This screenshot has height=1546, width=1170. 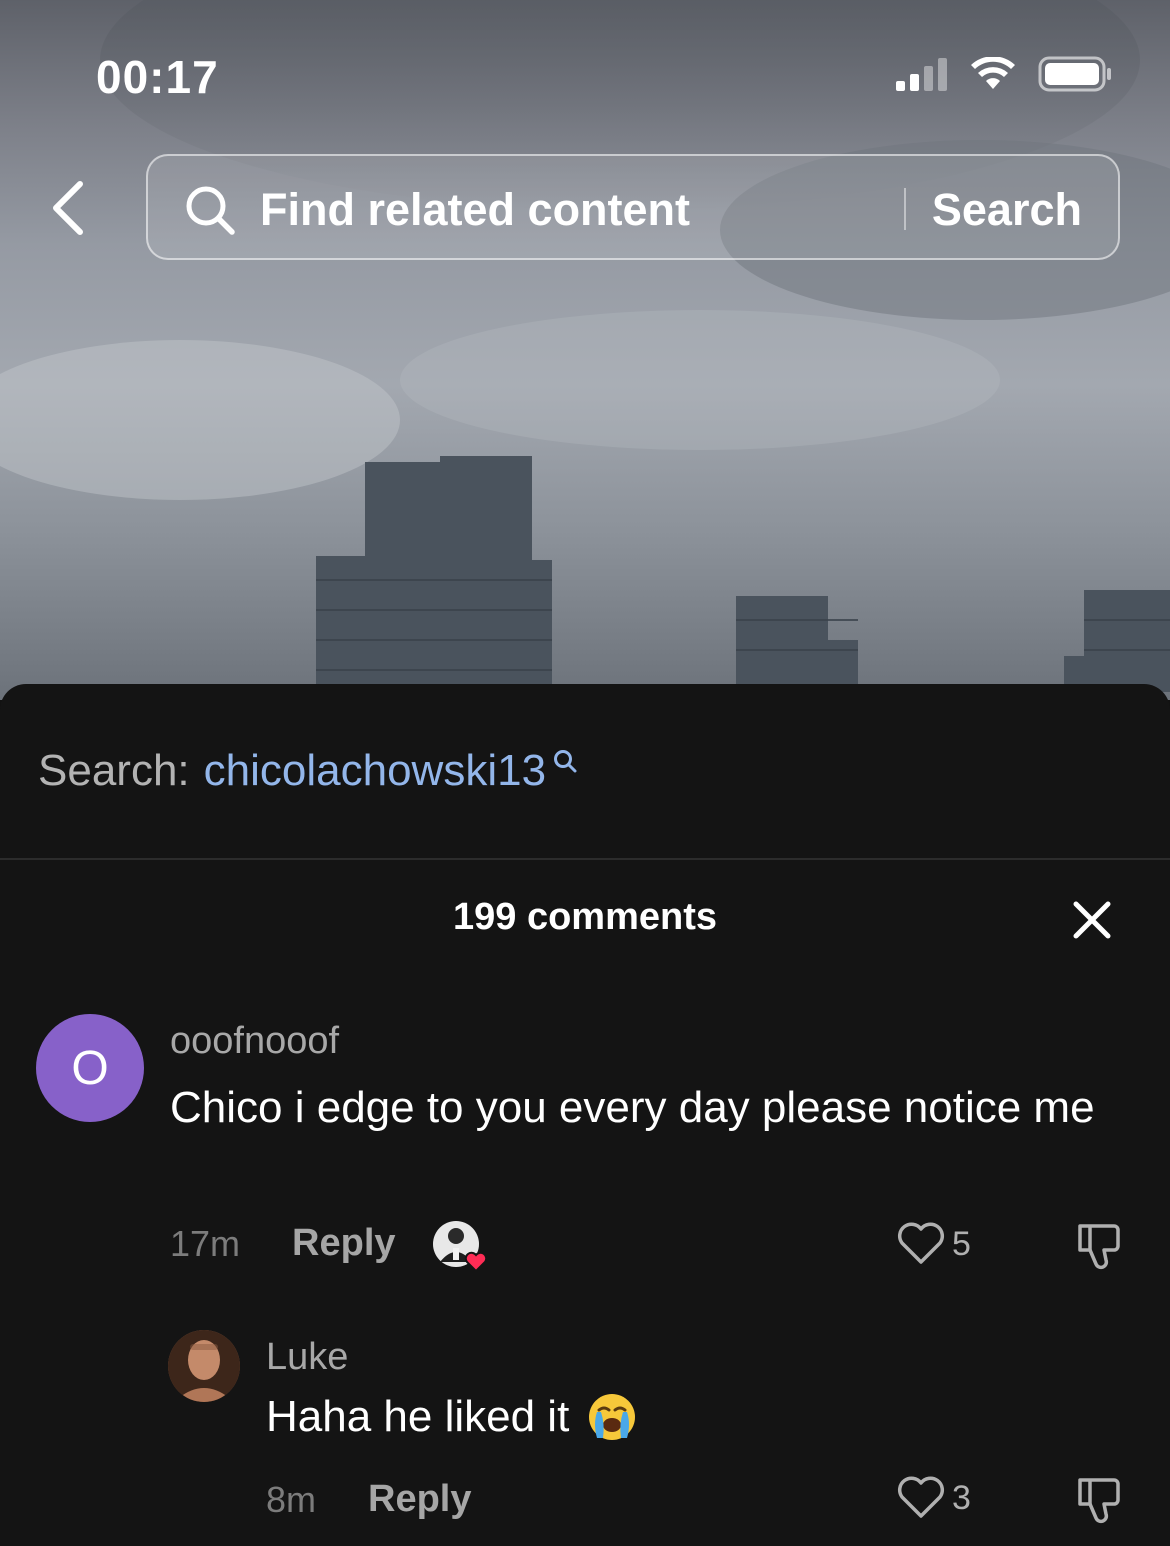 I want to click on comment-meta: 8m Reply, so click(x=369, y=1499).